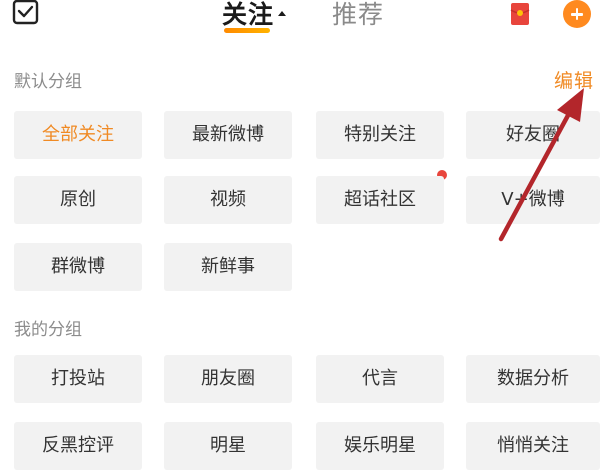  I want to click on group-chip: 朋友圈, so click(228, 379).